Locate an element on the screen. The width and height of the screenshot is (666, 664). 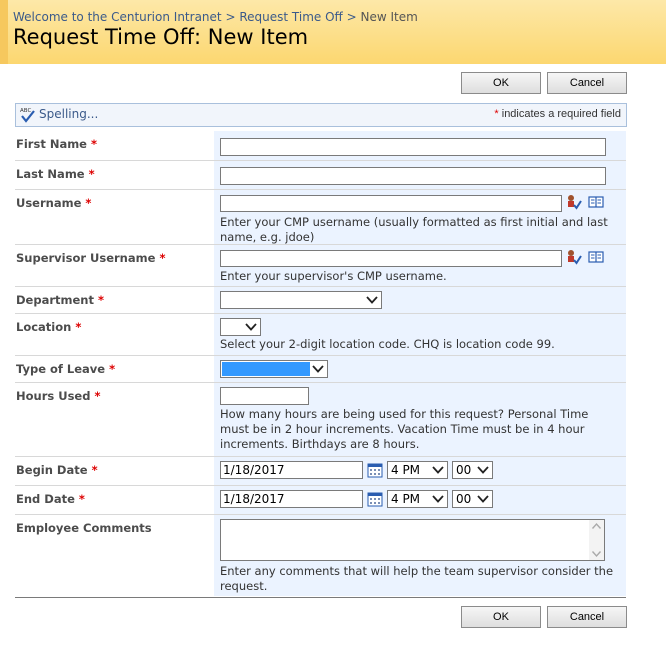
cancel-button-bottom: Cancel is located at coordinates (587, 617).